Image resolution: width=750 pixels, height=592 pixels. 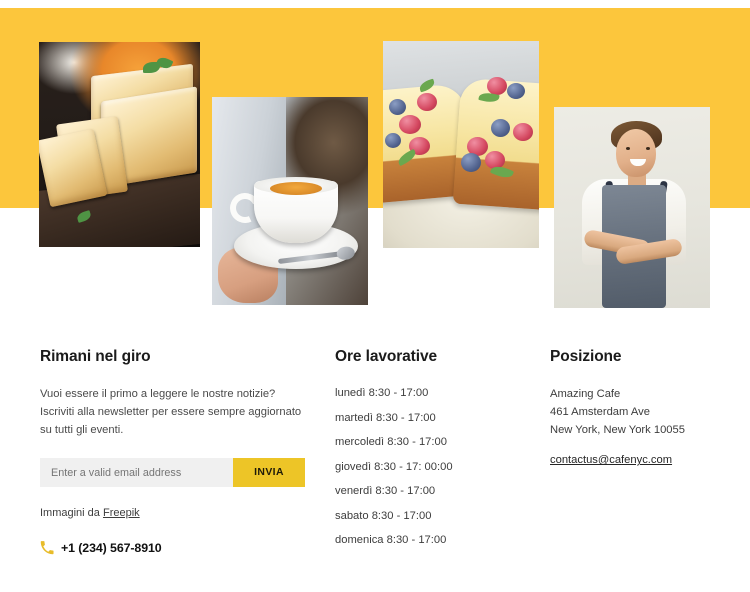 I want to click on hours-item-thursday: giovedì 8:30 - 17: 00:00, so click(x=394, y=466).